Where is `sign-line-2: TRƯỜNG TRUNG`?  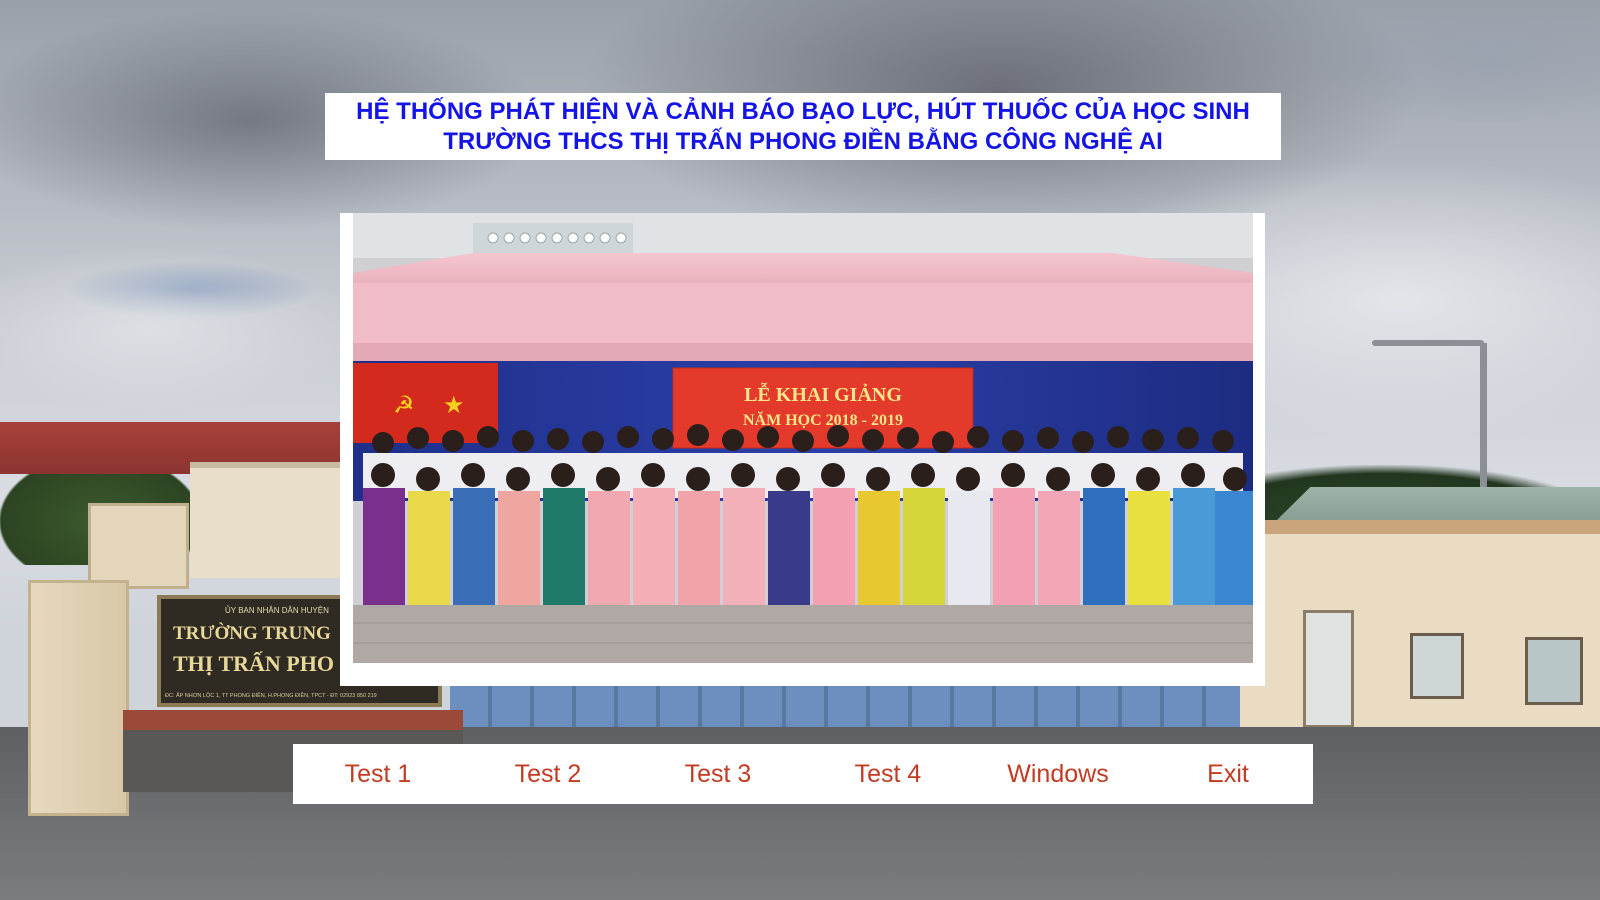
sign-line-2: TRƯỜNG TRUNG is located at coordinates (252, 633).